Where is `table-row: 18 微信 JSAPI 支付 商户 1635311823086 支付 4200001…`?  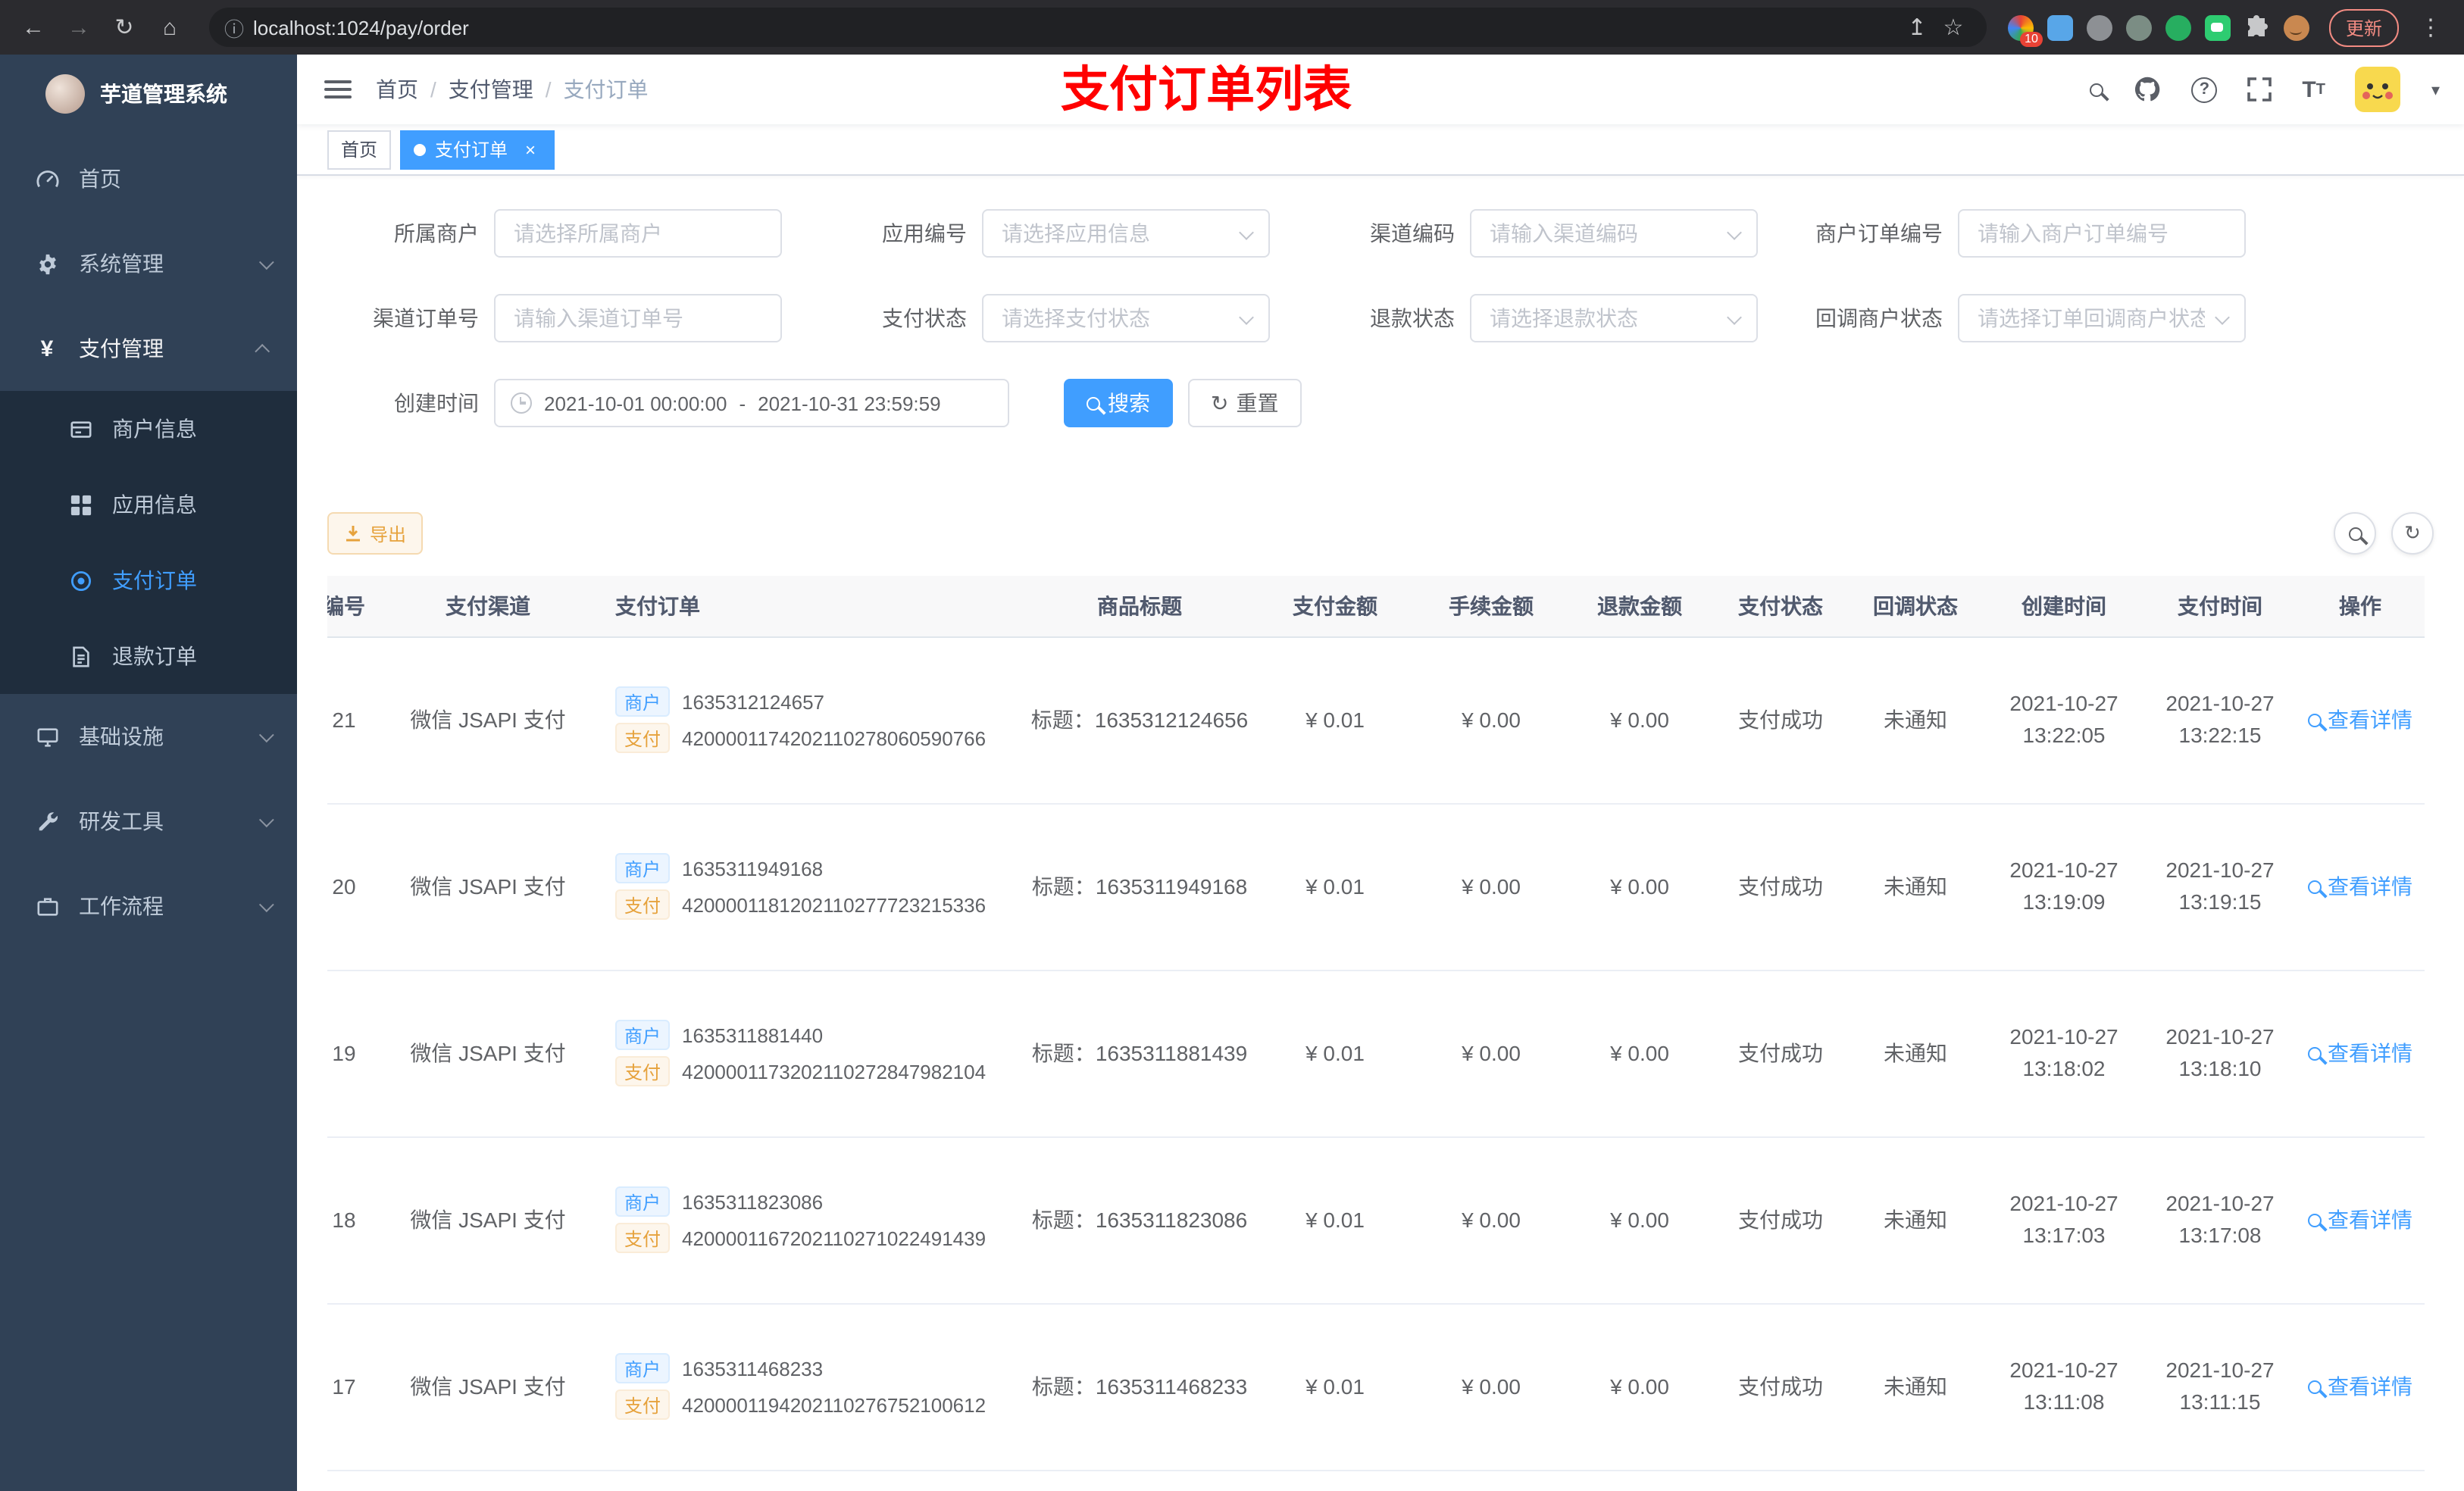 table-row: 18 微信 JSAPI 支付 商户 1635311823086 支付 4200001… is located at coordinates (1376, 1220).